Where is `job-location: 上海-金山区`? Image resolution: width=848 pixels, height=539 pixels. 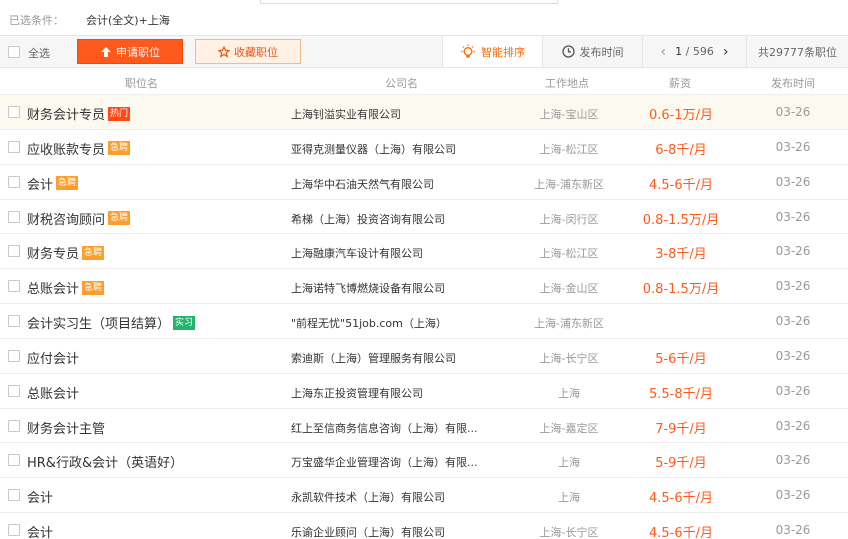 job-location: 上海-金山区 is located at coordinates (569, 289).